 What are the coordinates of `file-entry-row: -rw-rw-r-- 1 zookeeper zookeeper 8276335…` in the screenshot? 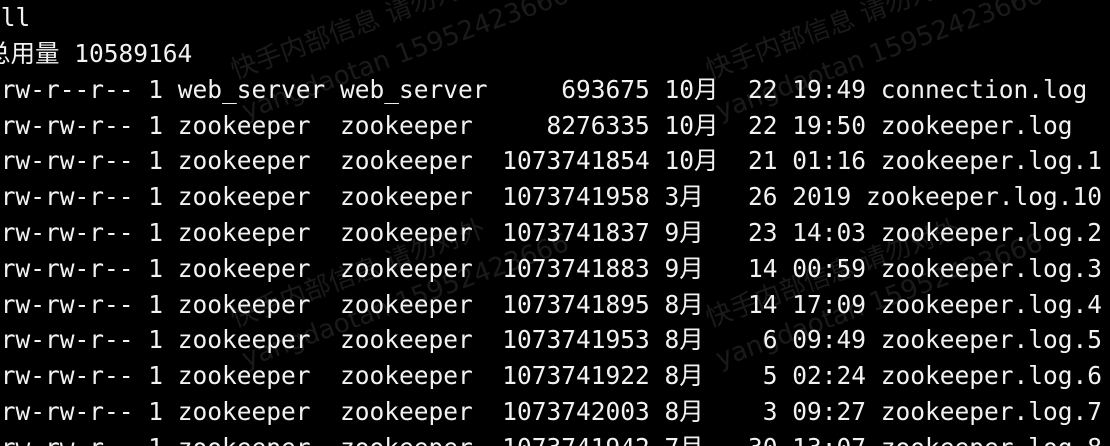 It's located at (536, 125).